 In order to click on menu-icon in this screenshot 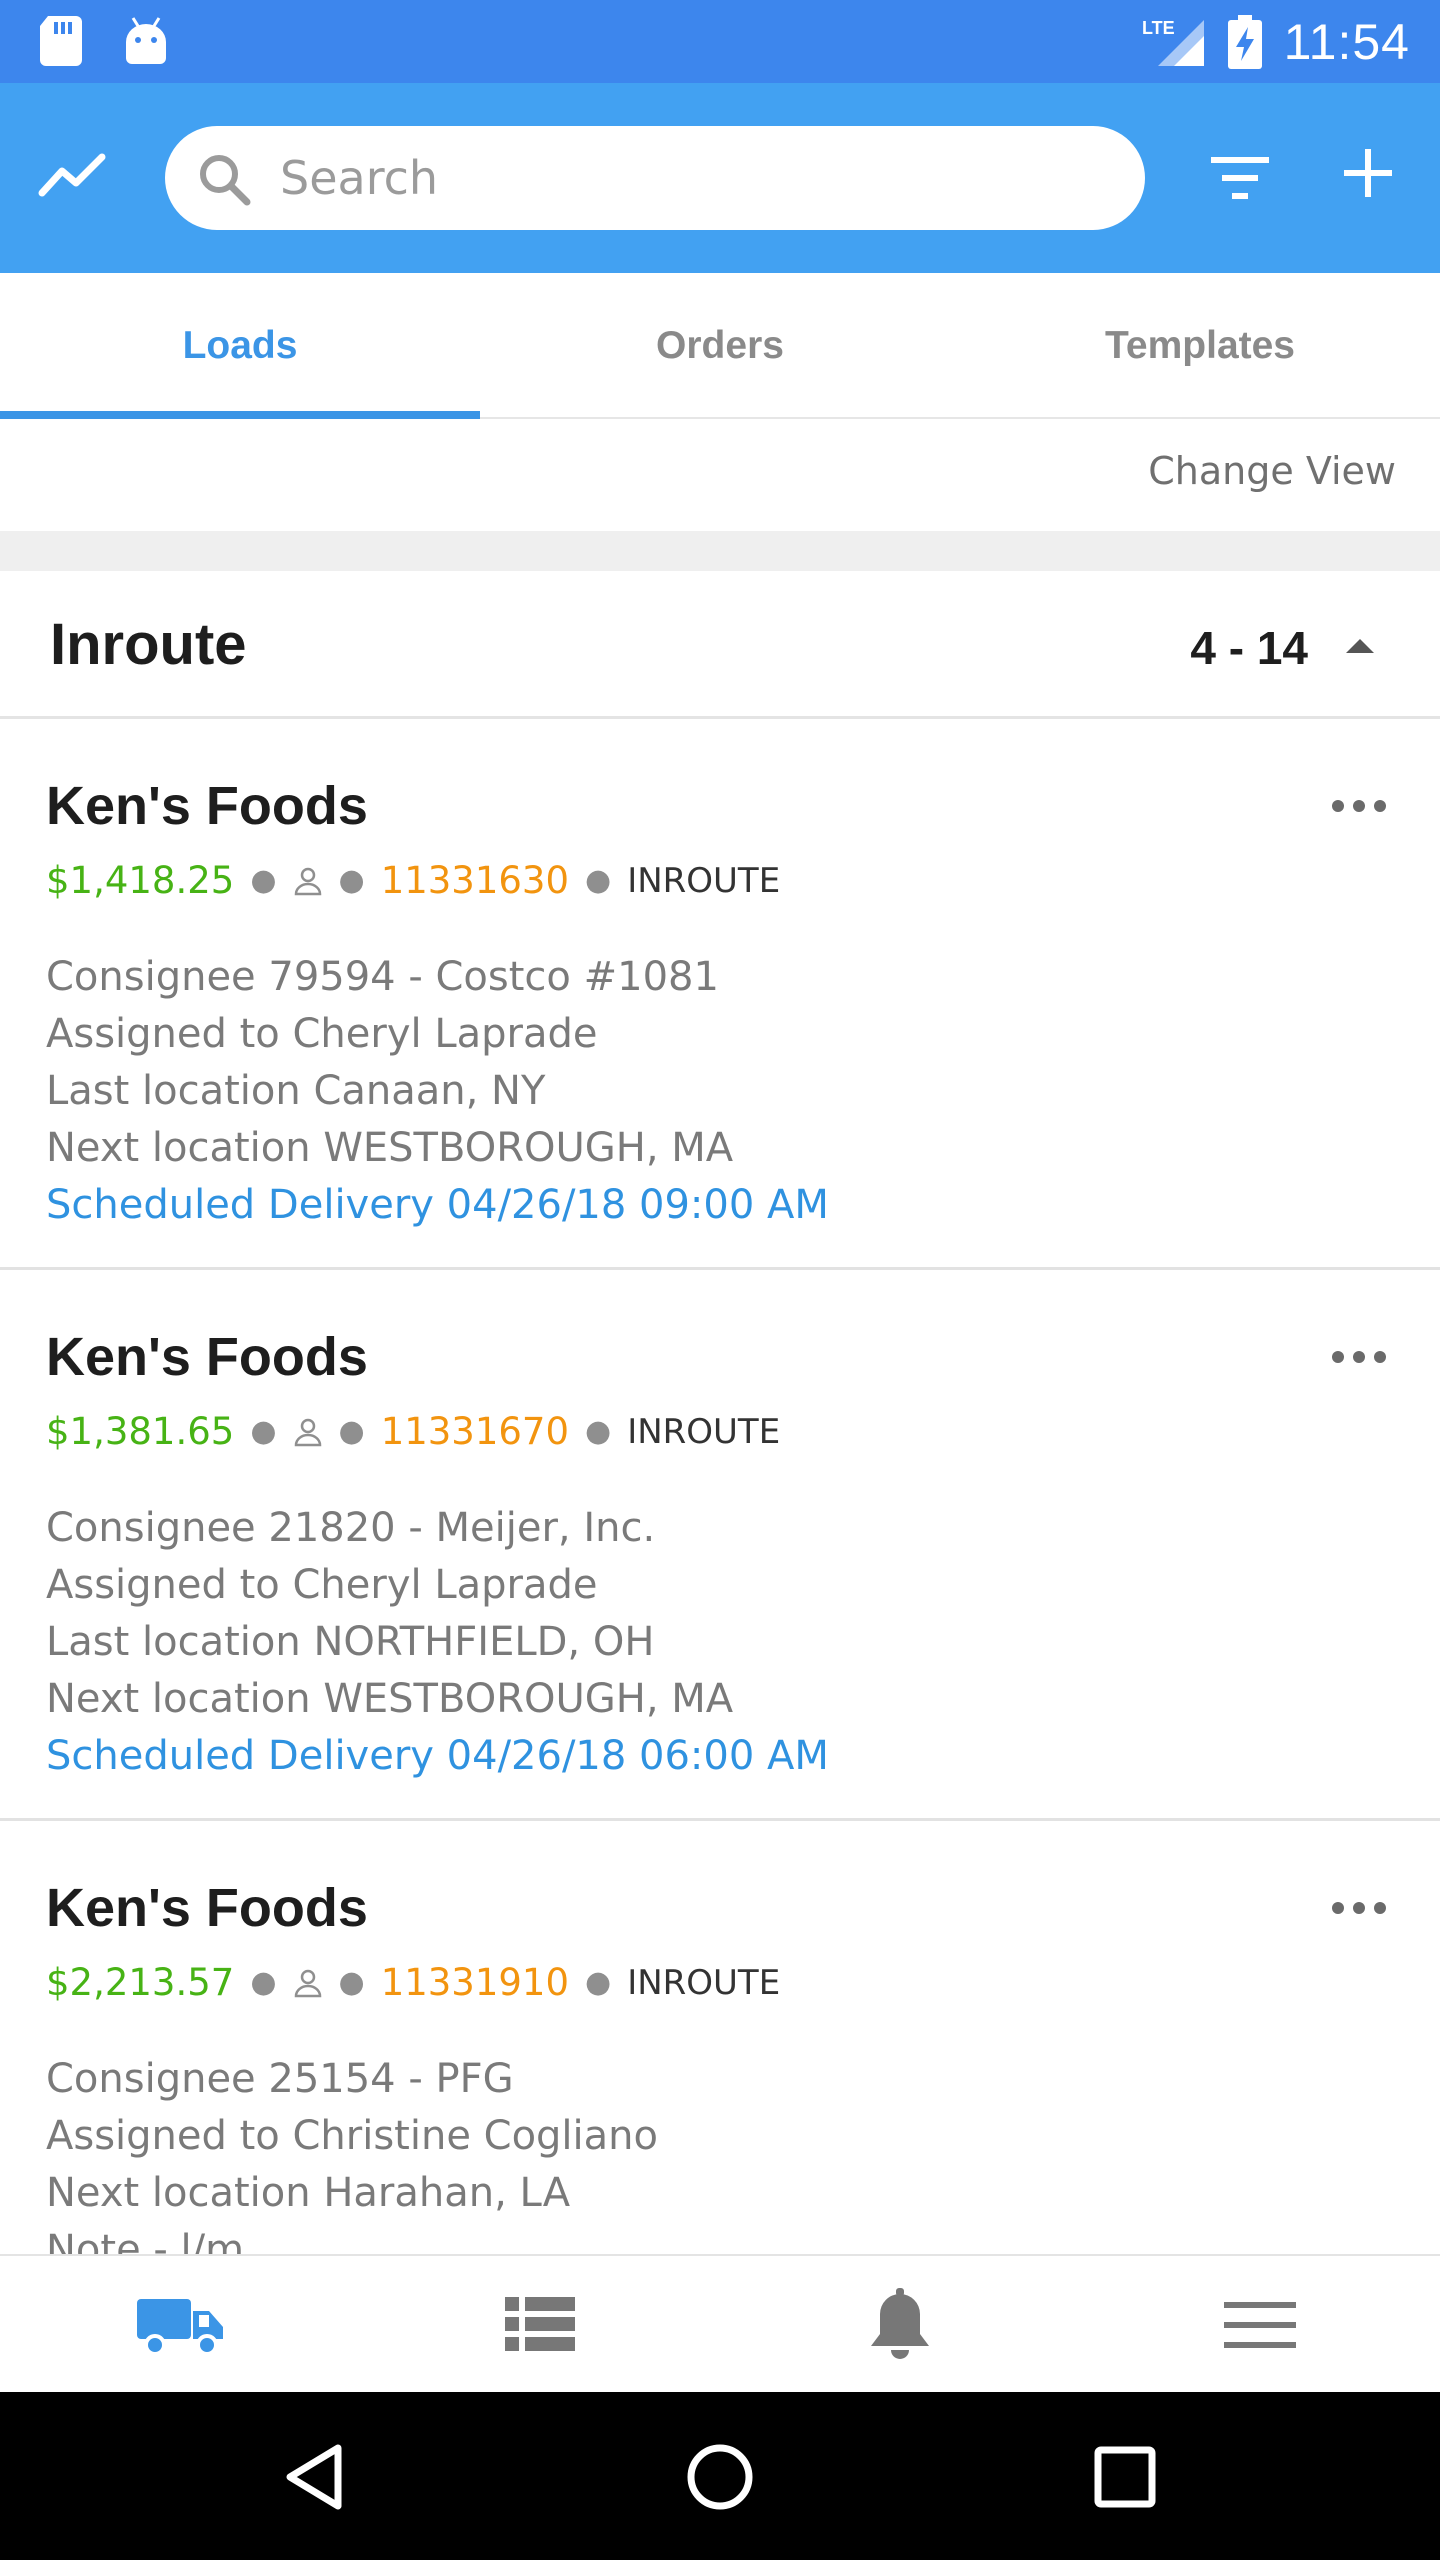, I will do `click(1260, 2325)`.